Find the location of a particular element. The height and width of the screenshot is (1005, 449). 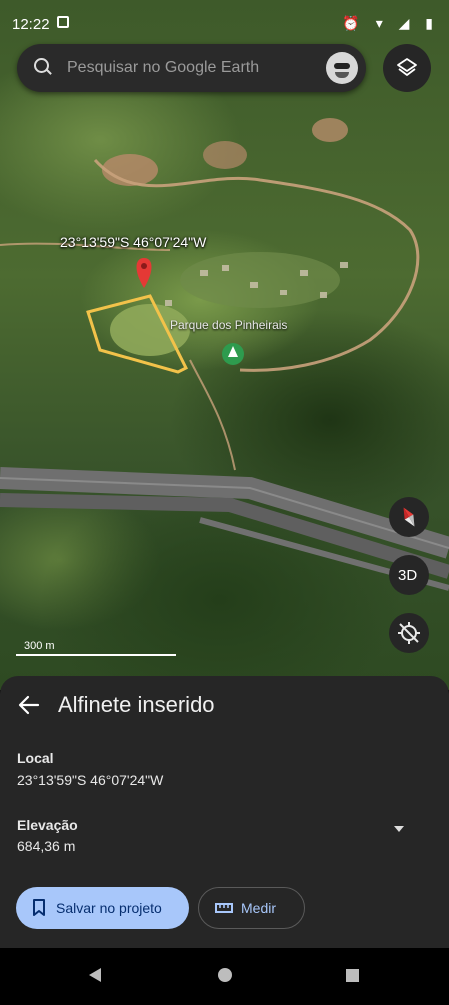

search-icon is located at coordinates (41, 65).